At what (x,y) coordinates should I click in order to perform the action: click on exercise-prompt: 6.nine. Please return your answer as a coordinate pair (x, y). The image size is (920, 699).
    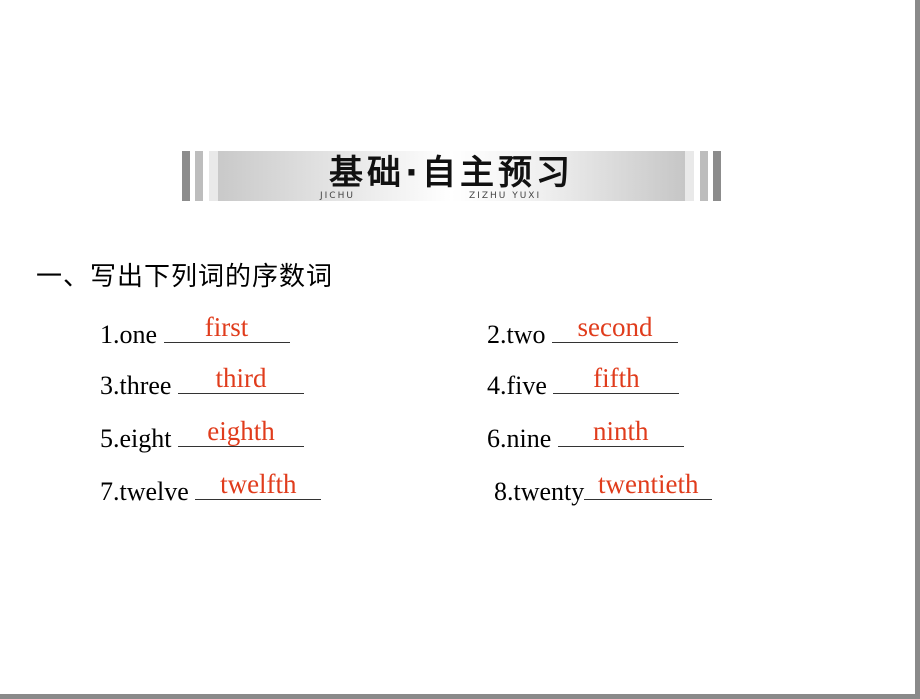
    Looking at the image, I should click on (519, 438).